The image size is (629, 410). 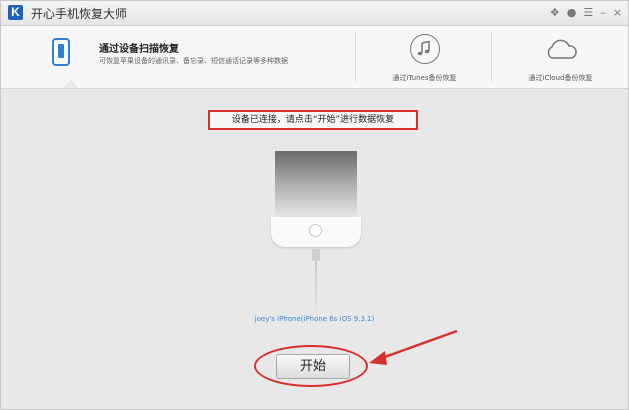 I want to click on menu-icon: ☰, so click(x=588, y=13).